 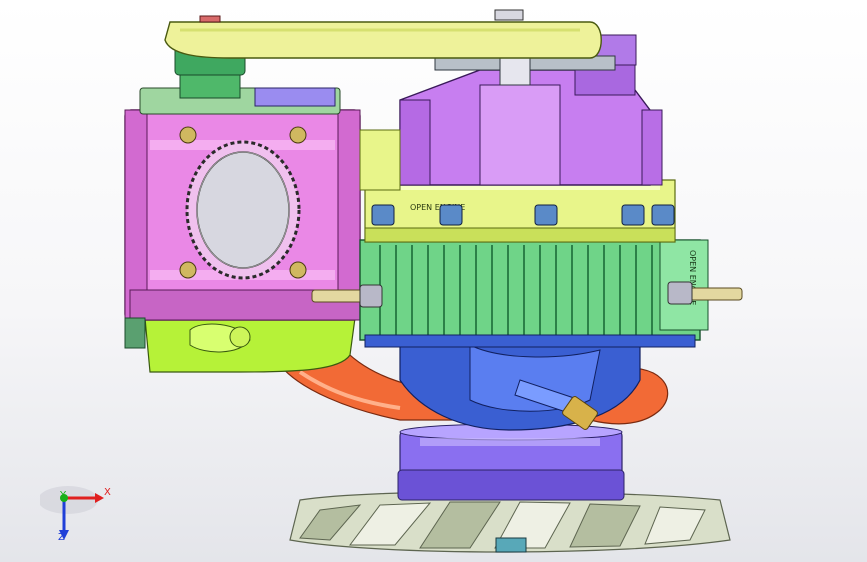 What do you see at coordinates (242, 215) in the screenshot?
I see `left-housing` at bounding box center [242, 215].